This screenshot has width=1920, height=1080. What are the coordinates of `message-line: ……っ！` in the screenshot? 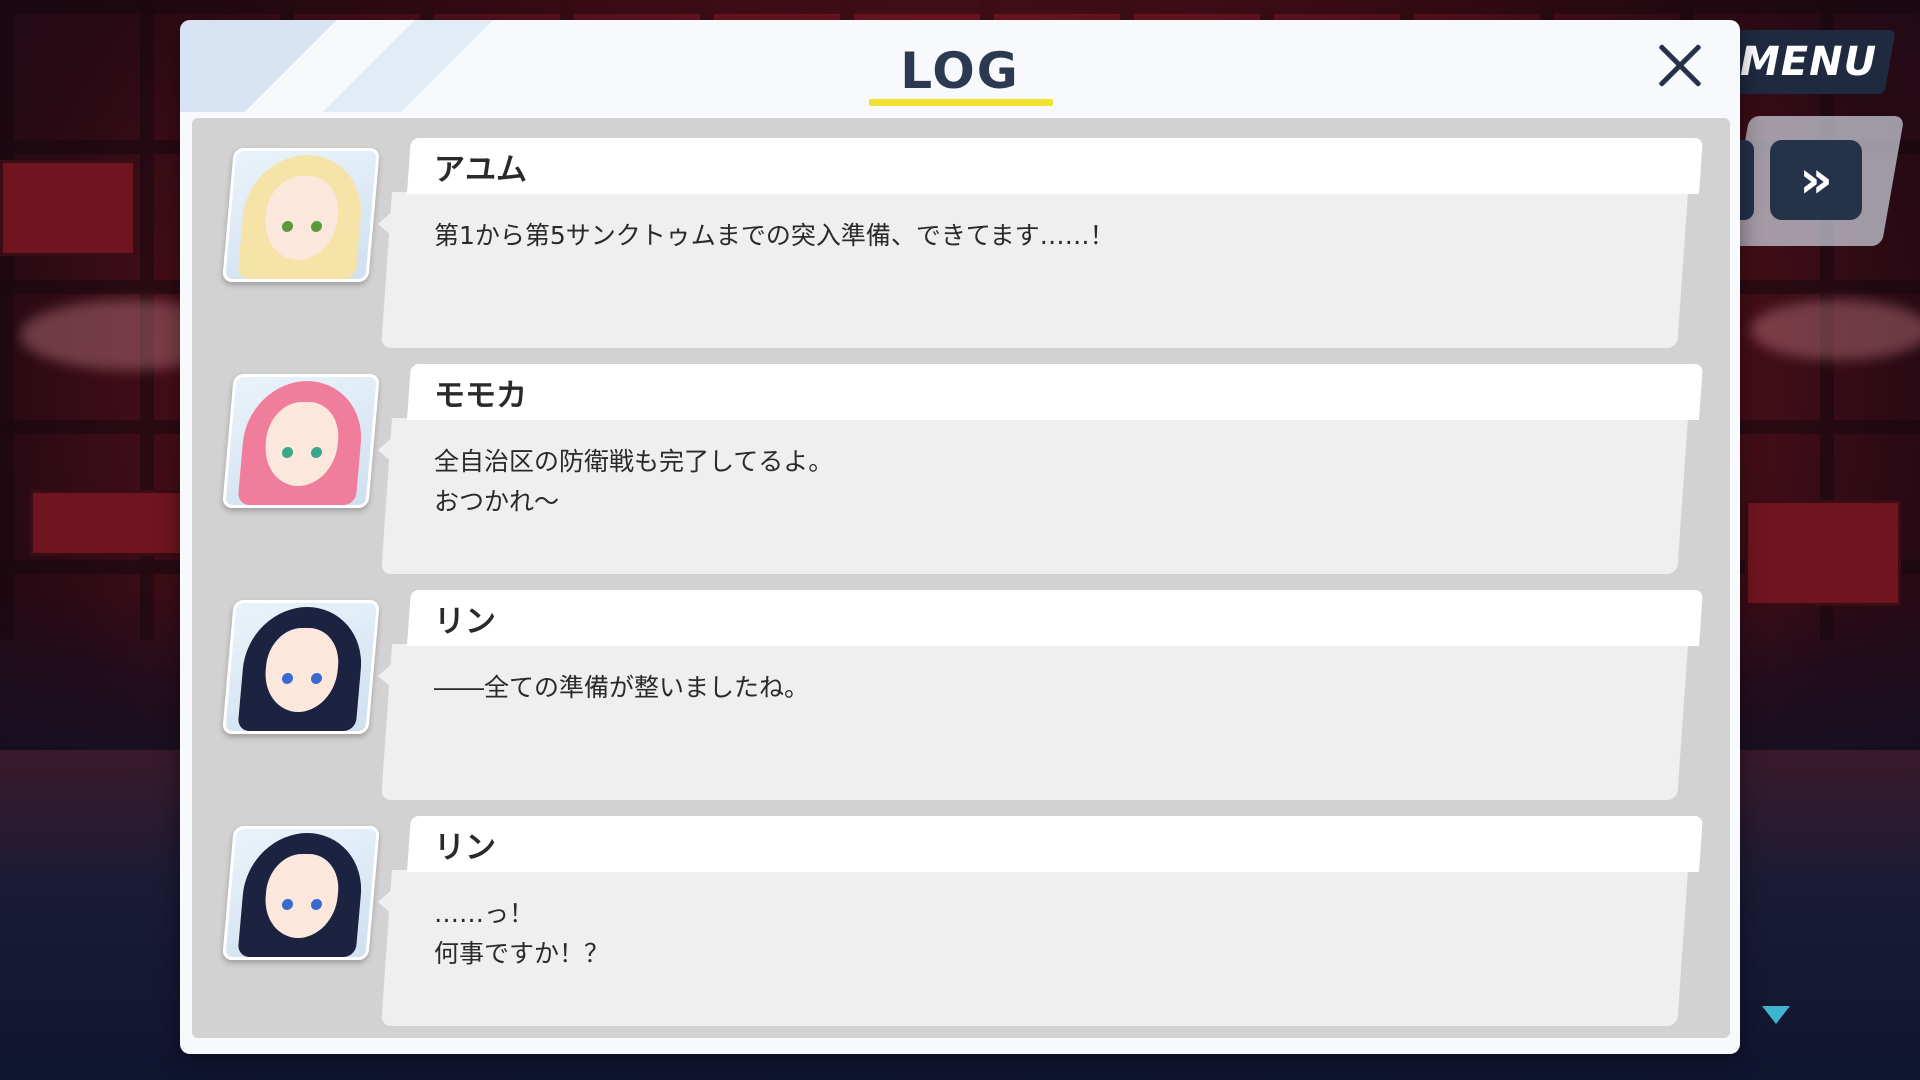 It's located at (484, 913).